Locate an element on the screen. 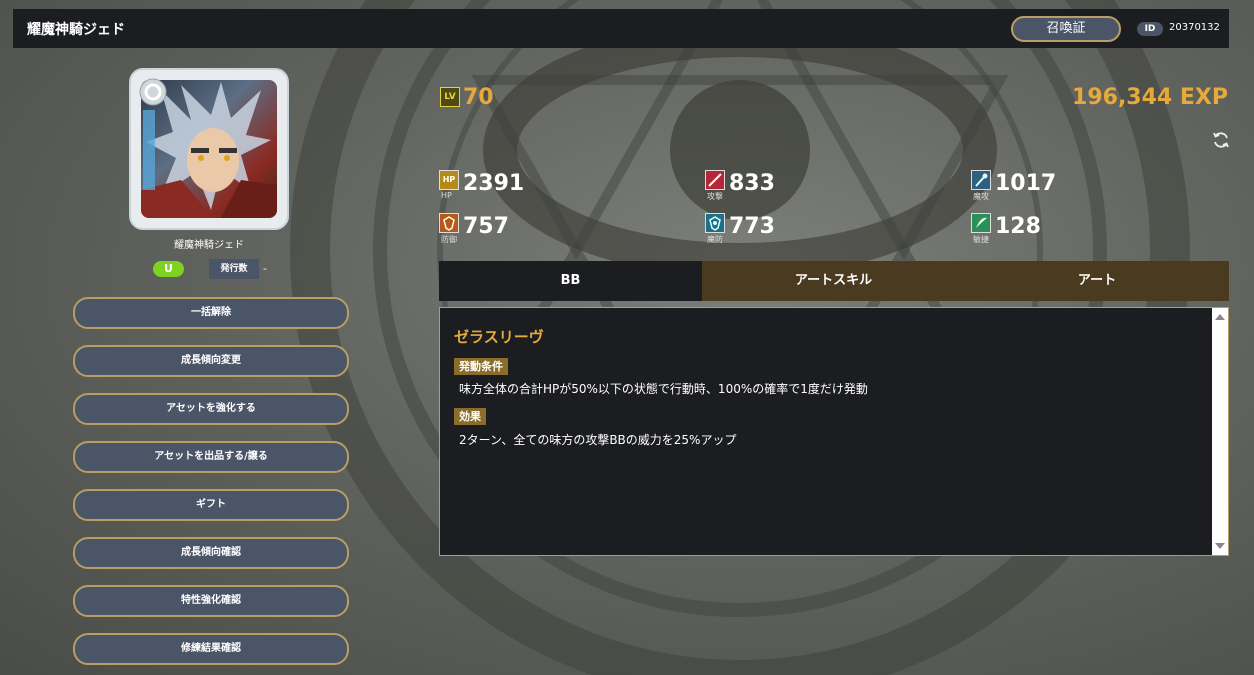 The height and width of the screenshot is (675, 1254). hp-icon: HP is located at coordinates (449, 180).